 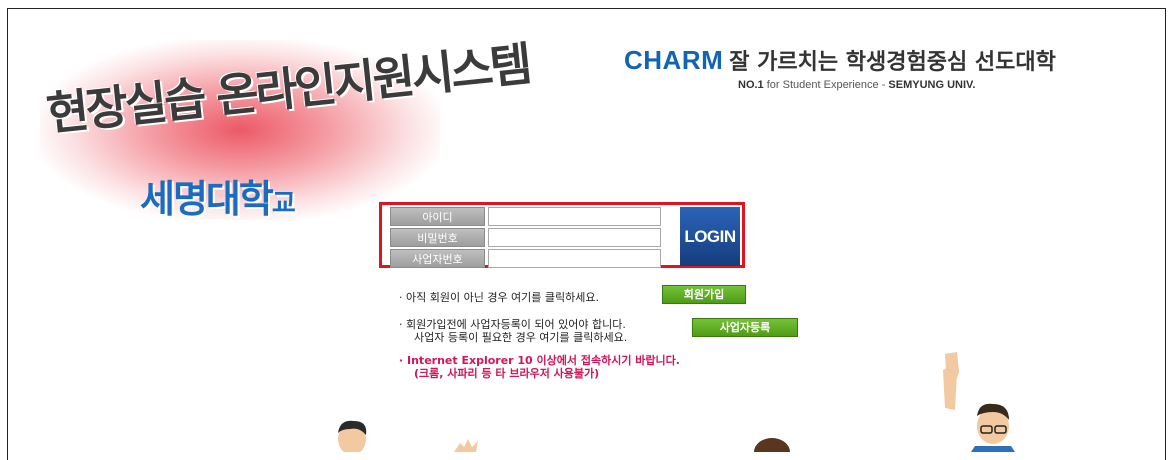 What do you see at coordinates (283, 204) in the screenshot?
I see `university-suffix: 교` at bounding box center [283, 204].